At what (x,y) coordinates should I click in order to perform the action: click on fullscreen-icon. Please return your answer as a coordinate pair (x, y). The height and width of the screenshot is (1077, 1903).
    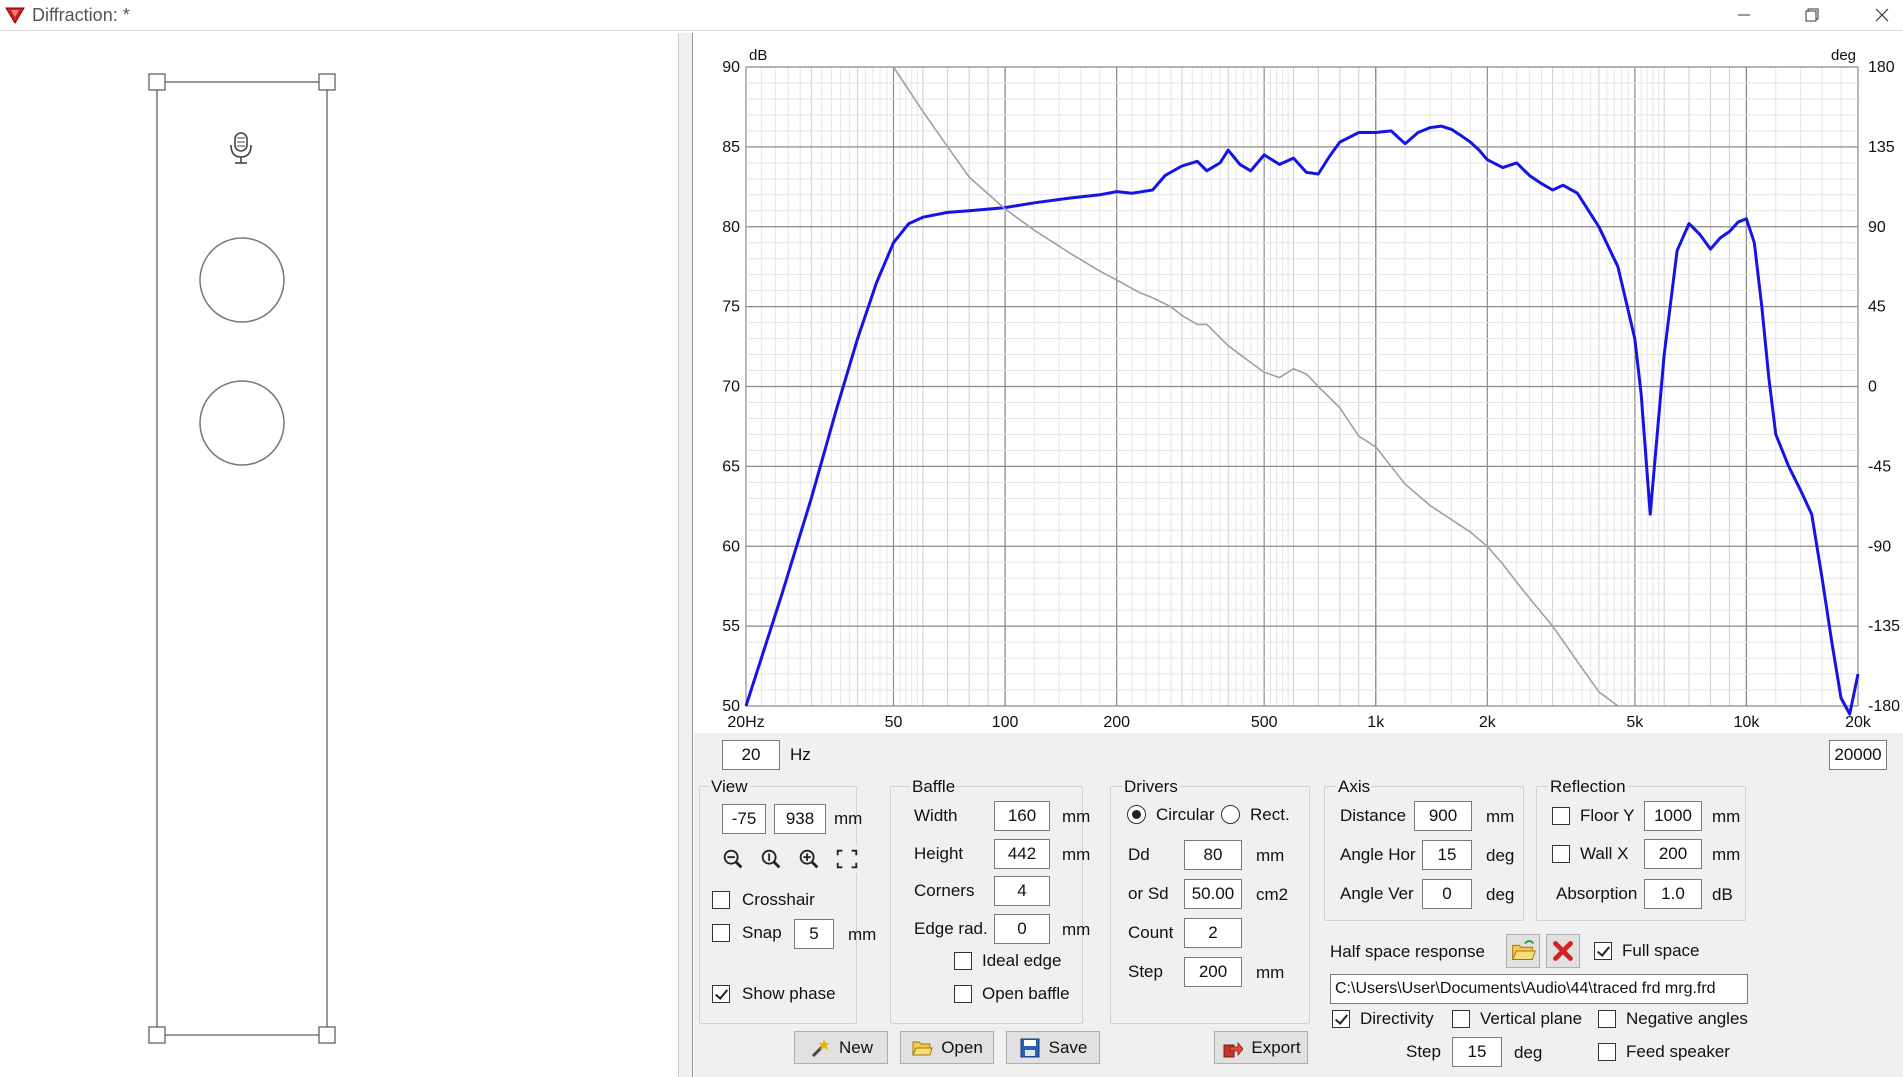
    Looking at the image, I should click on (847, 859).